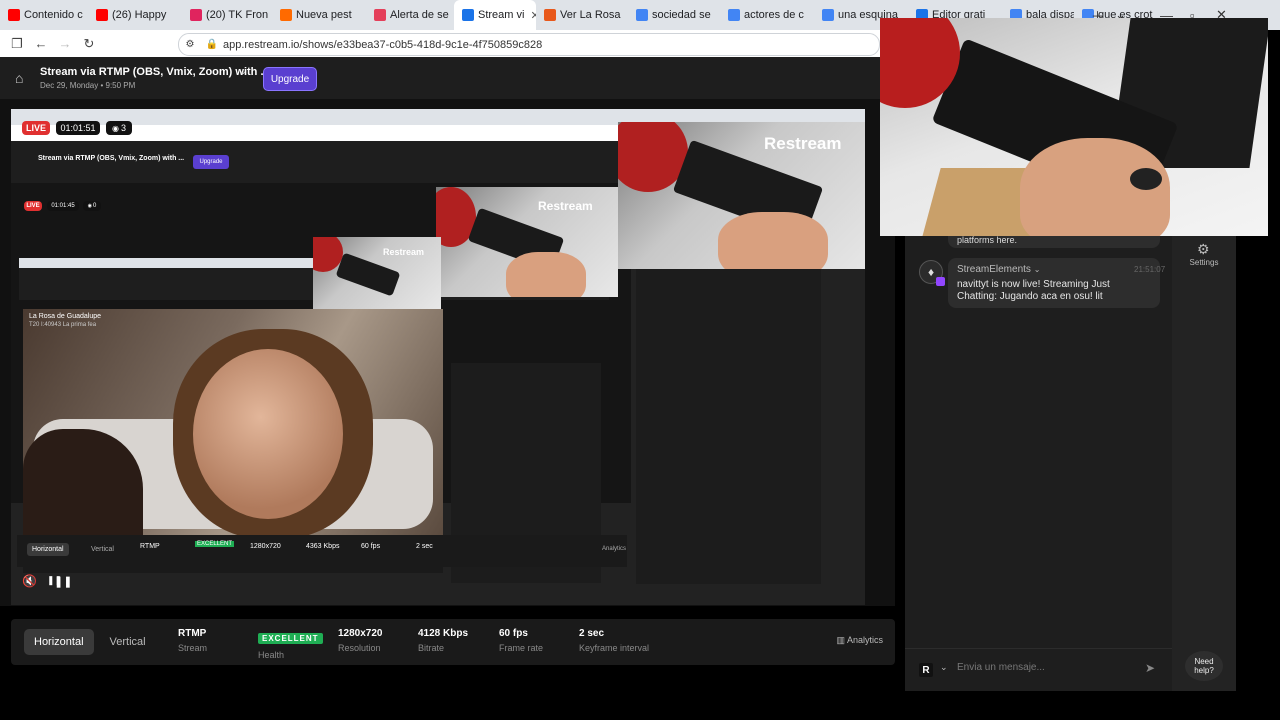 The image size is (1280, 720). What do you see at coordinates (33, 206) in the screenshot?
I see `nested-live-badge: LIVE` at bounding box center [33, 206].